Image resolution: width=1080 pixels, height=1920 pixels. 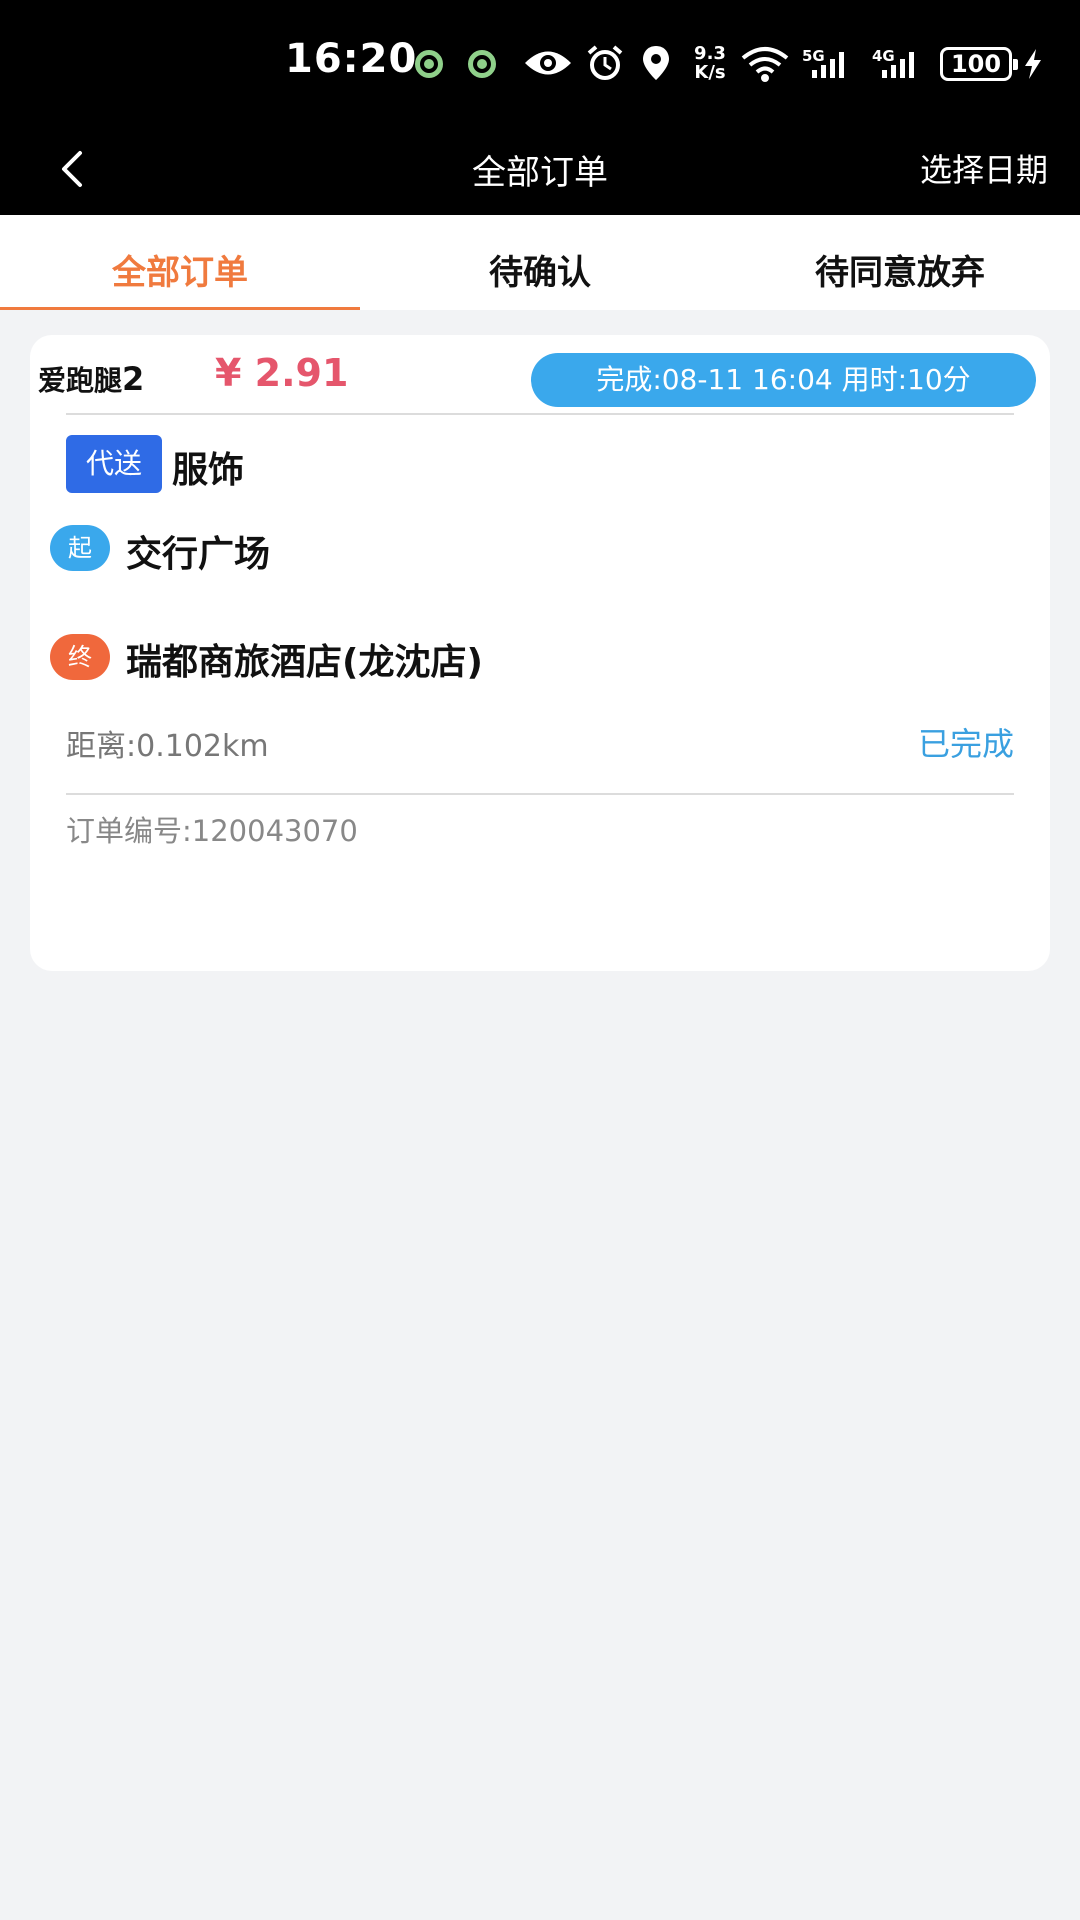 What do you see at coordinates (351, 59) in the screenshot?
I see `status-time: 16:20` at bounding box center [351, 59].